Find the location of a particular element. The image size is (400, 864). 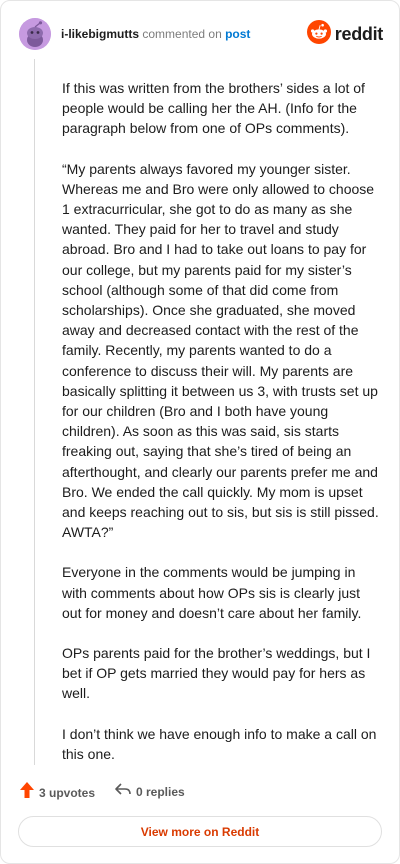

post-link: post is located at coordinates (237, 34).